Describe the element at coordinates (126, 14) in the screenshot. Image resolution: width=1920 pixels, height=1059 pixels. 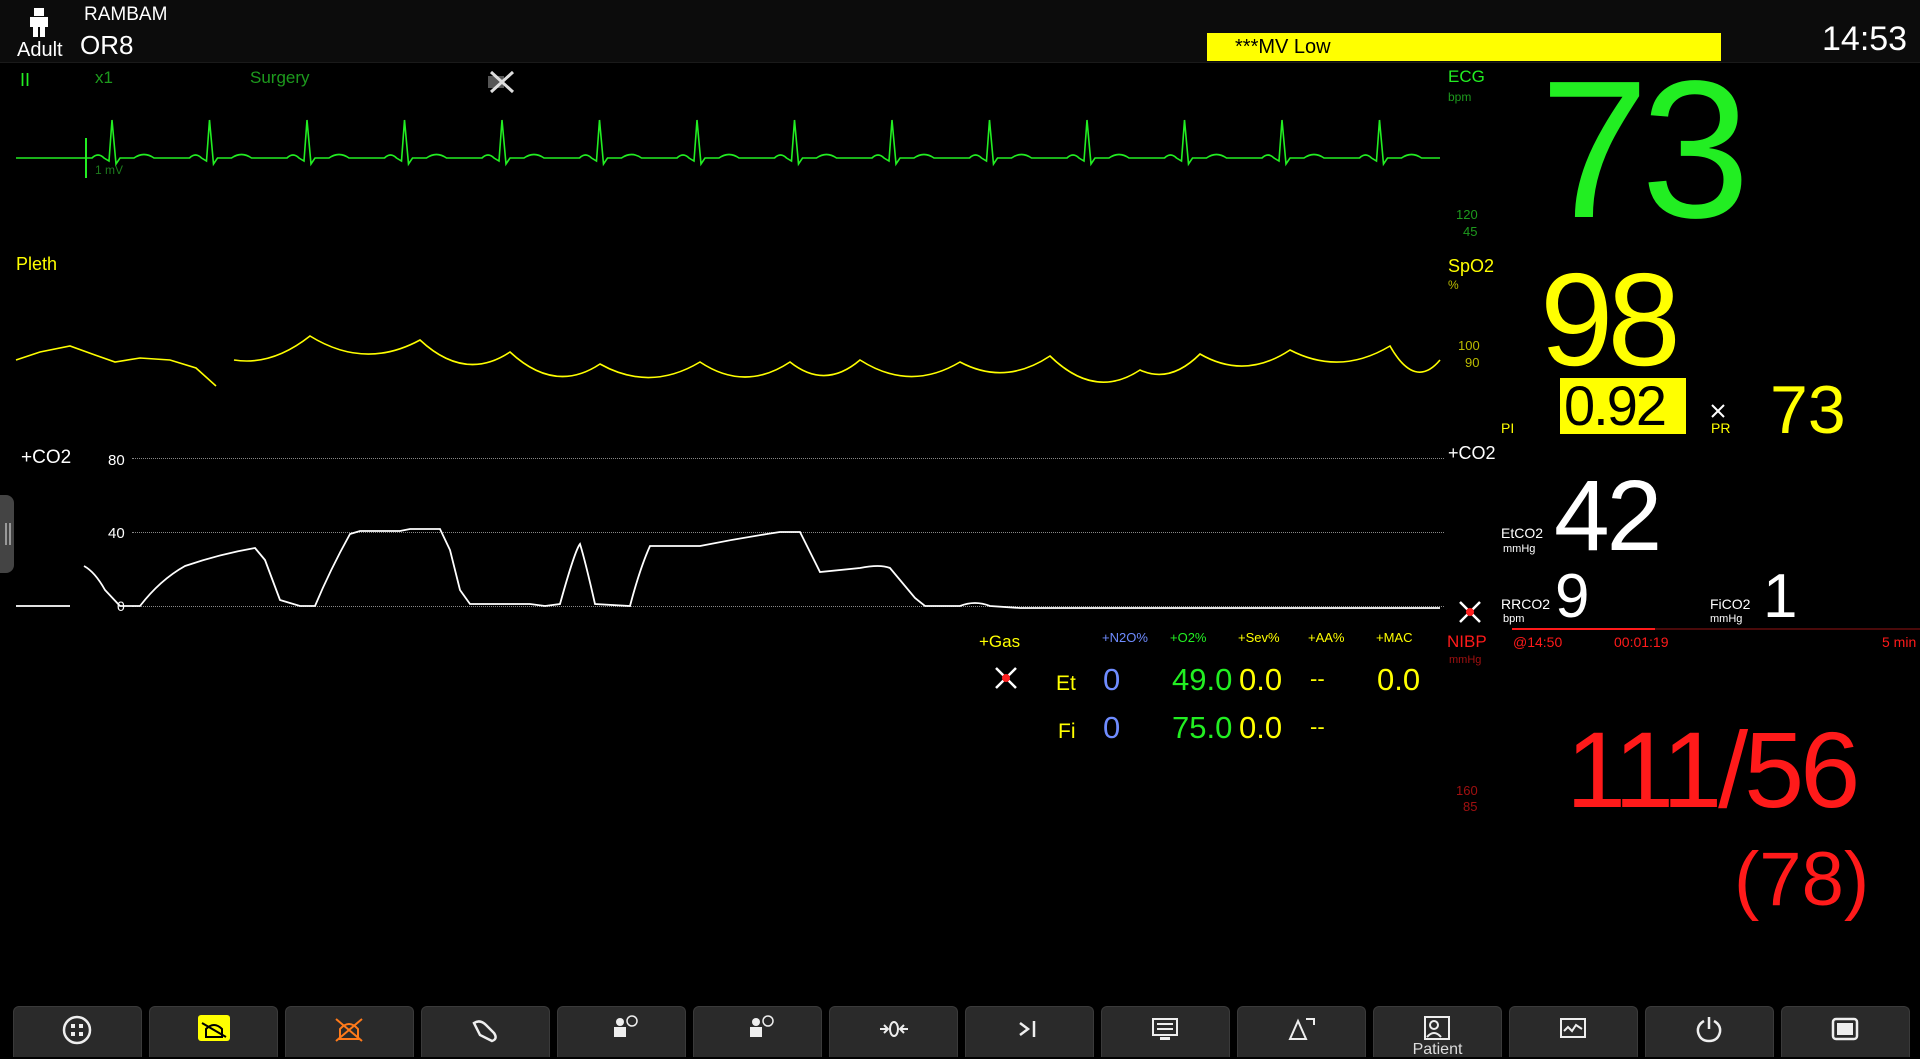
I see `hospital-name: RAMBAM` at that location.